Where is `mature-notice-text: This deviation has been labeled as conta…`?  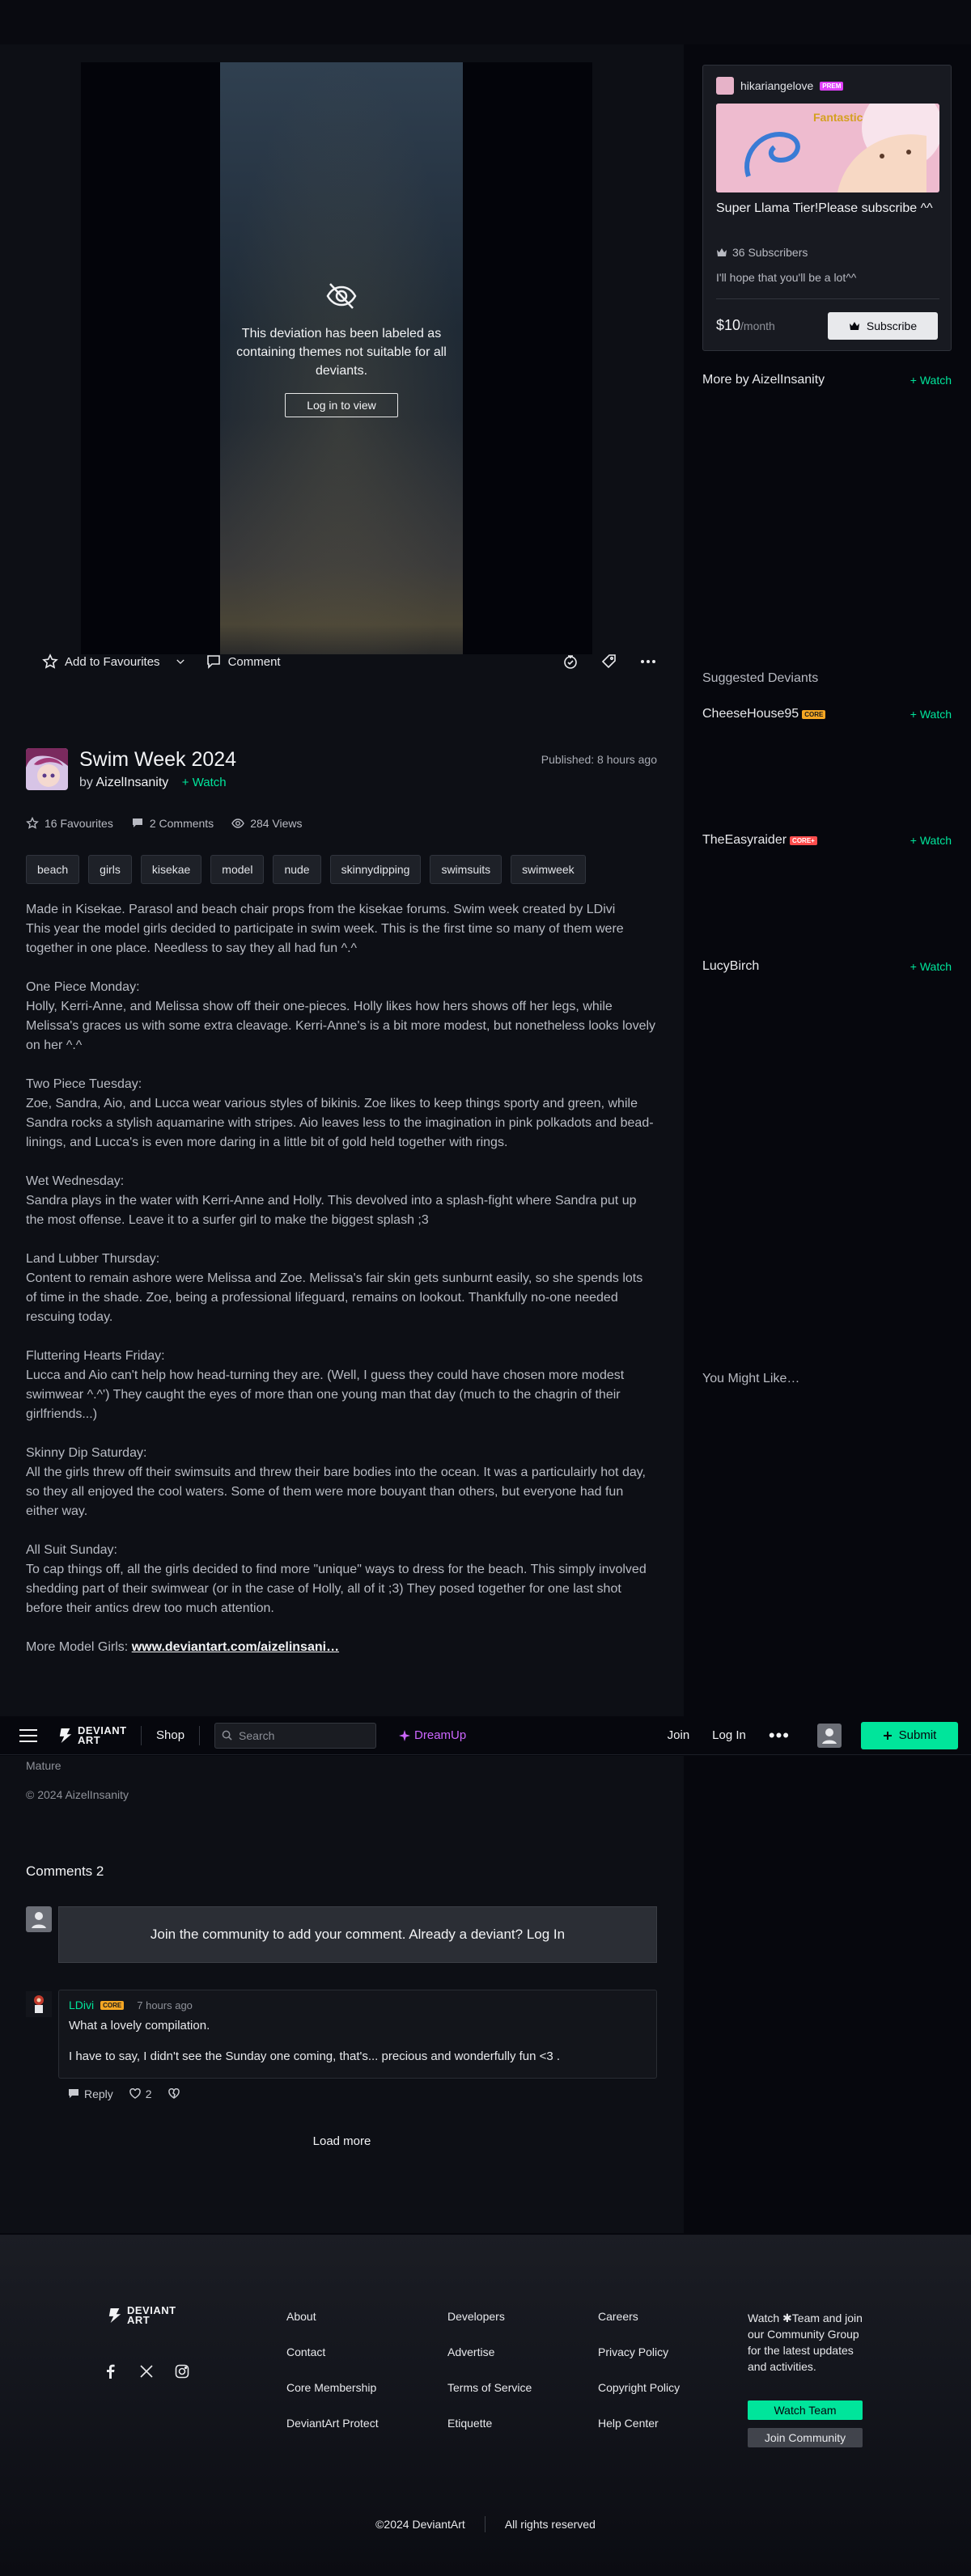
mature-notice-text: This deviation has been labeled as conta… is located at coordinates (342, 353).